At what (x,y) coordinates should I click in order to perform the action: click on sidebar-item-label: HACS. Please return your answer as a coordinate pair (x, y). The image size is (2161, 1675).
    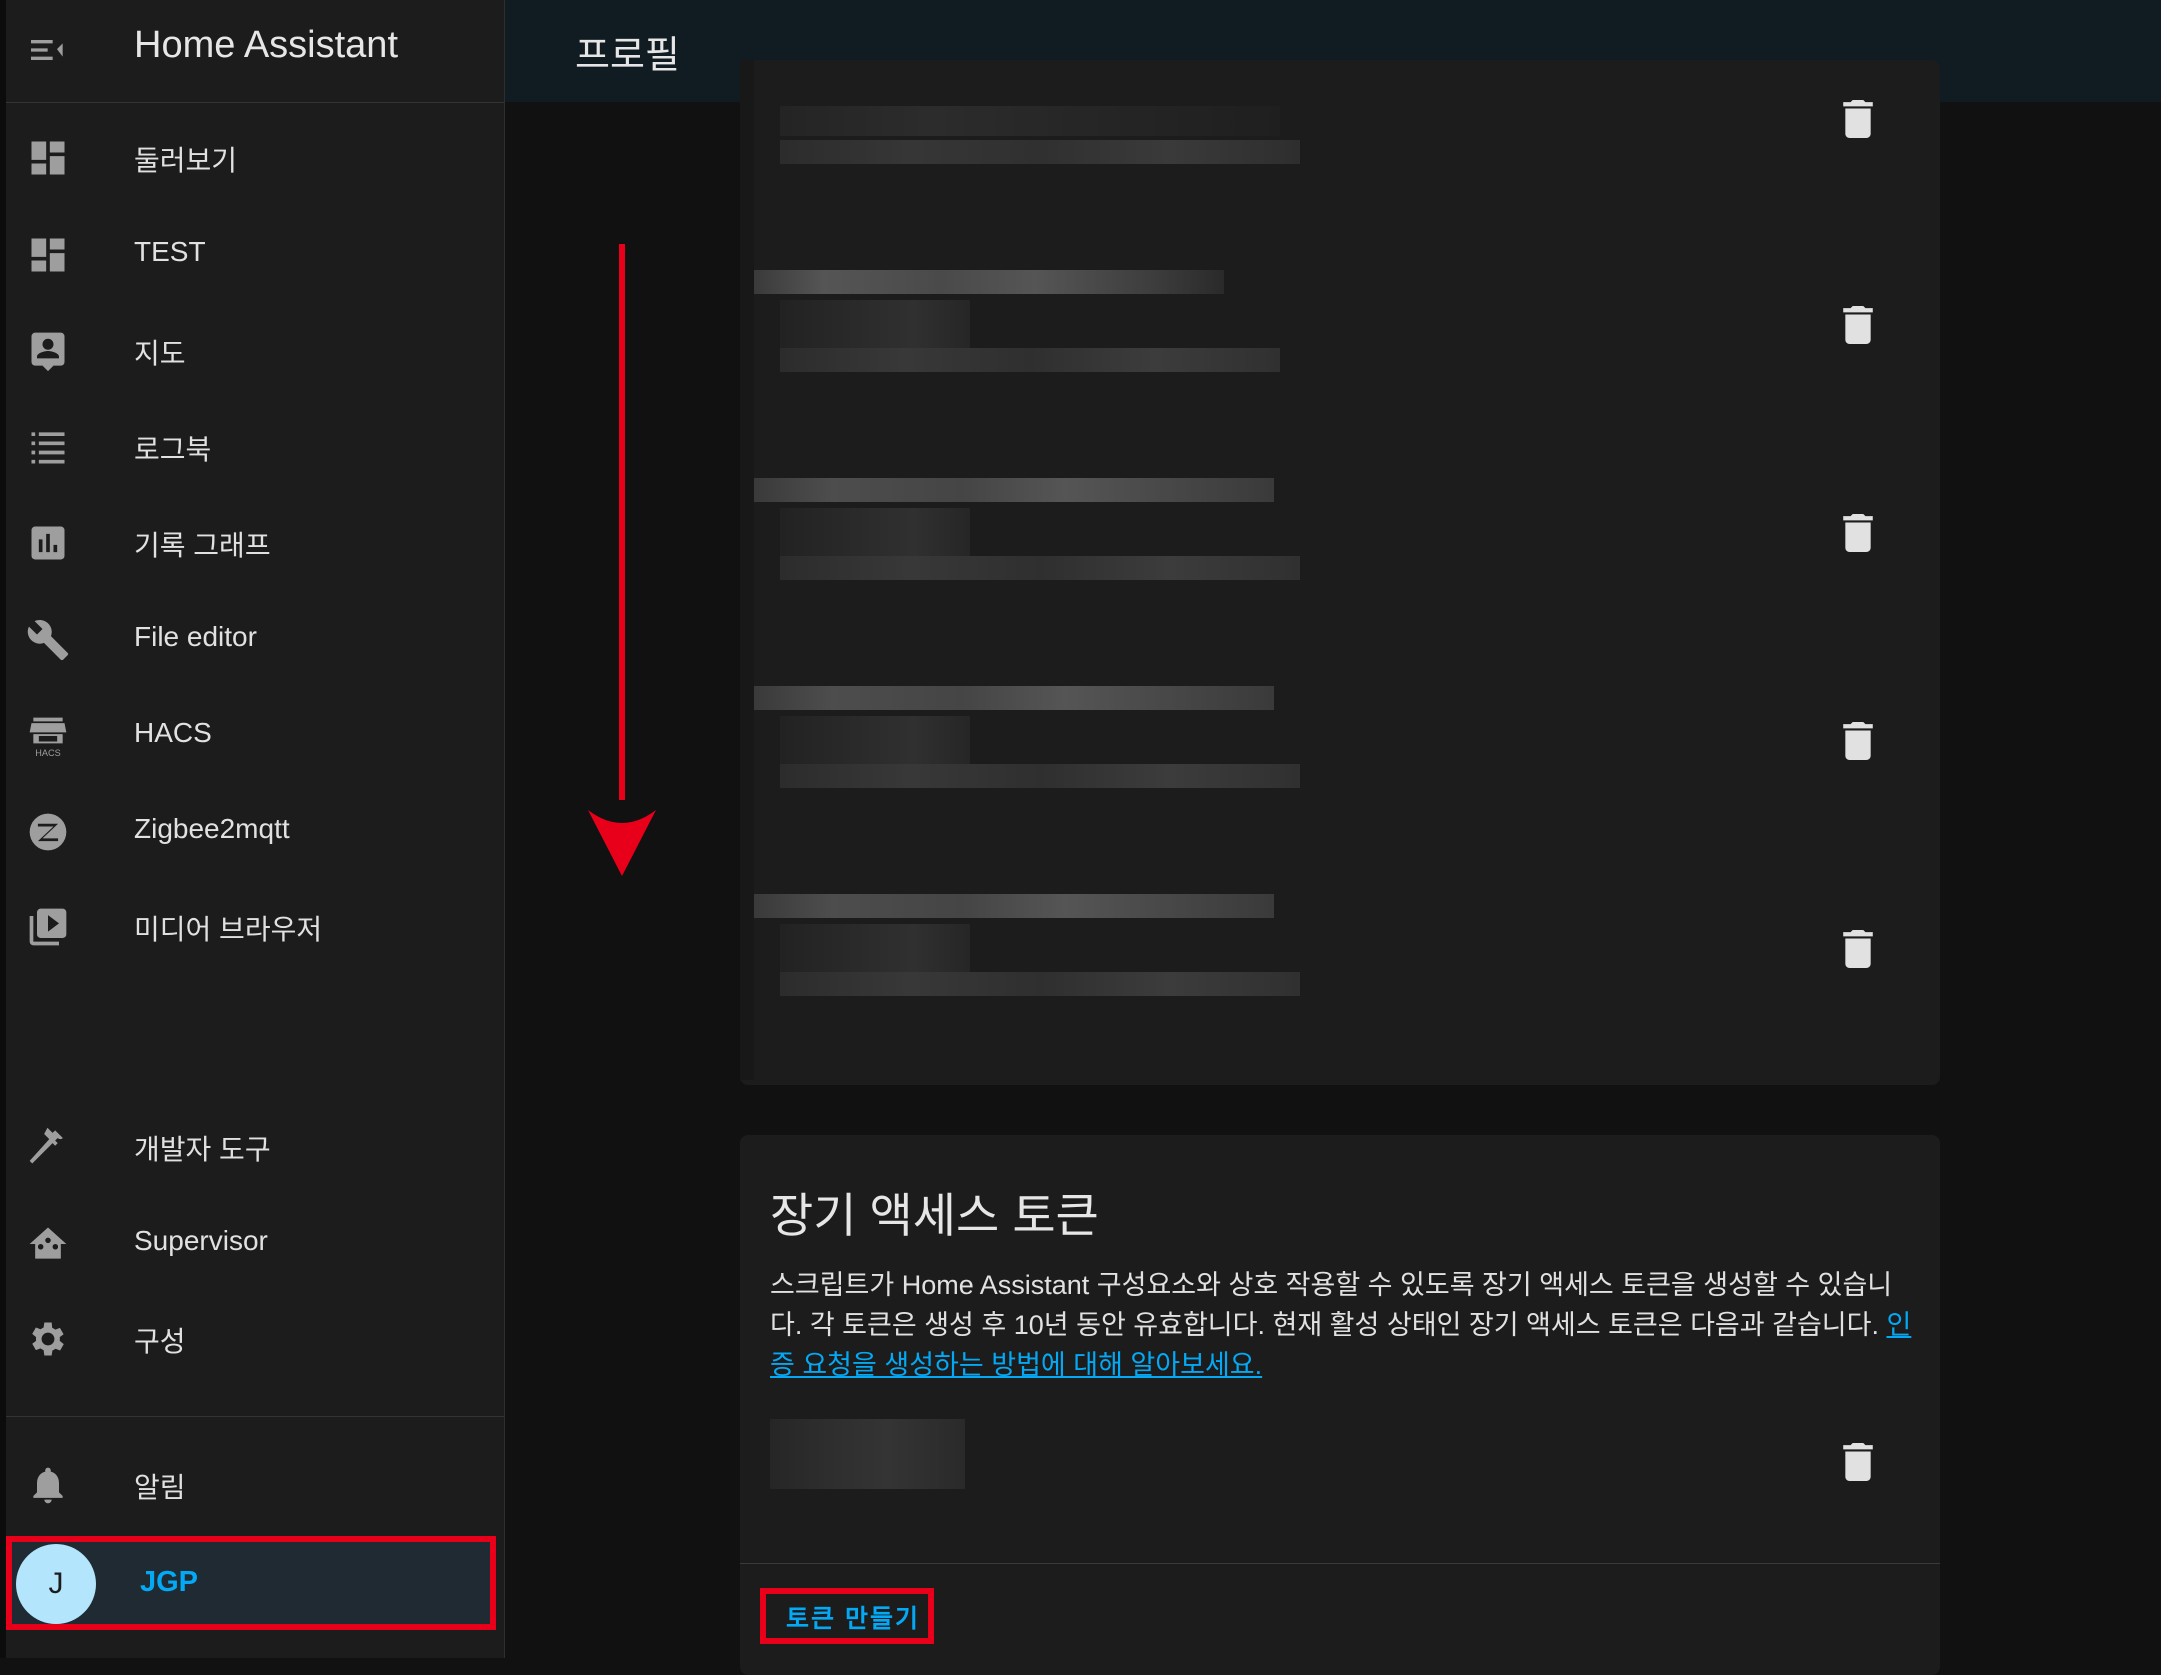
    Looking at the image, I should click on (173, 732).